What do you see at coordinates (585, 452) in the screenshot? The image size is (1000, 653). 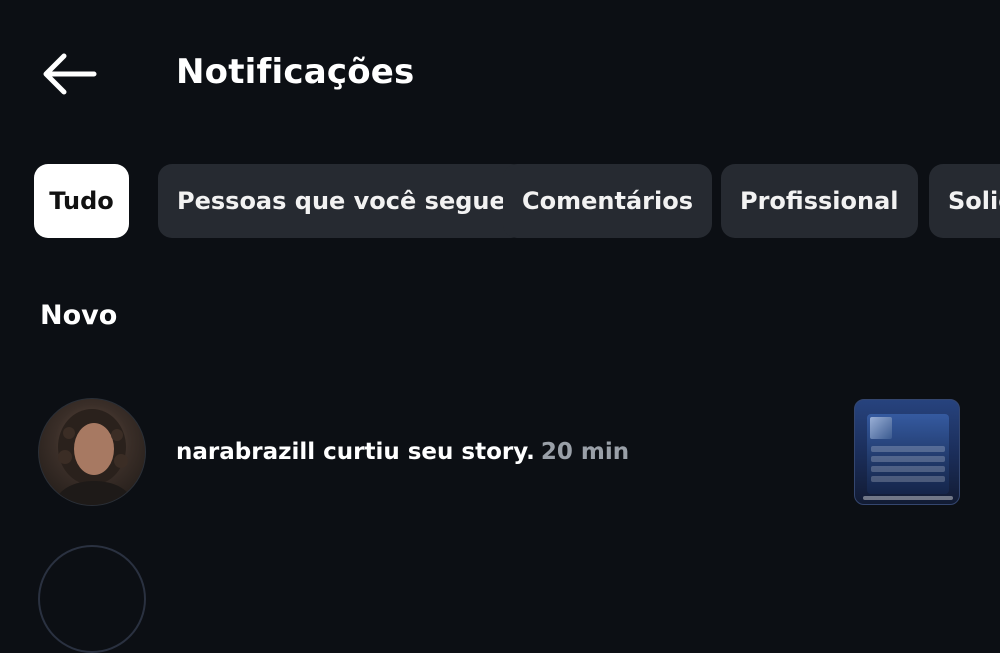 I see `notification-time: 20 min` at bounding box center [585, 452].